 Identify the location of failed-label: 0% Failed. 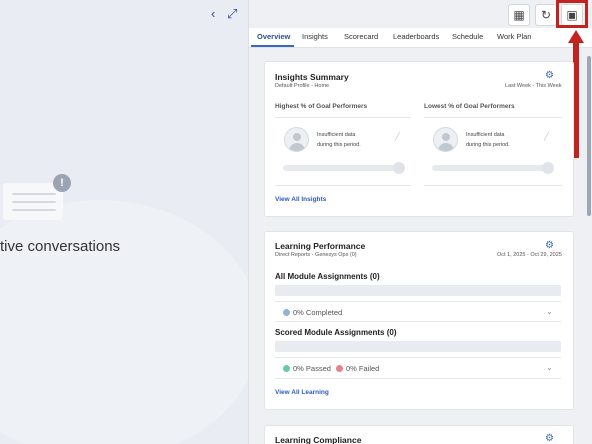
(363, 368).